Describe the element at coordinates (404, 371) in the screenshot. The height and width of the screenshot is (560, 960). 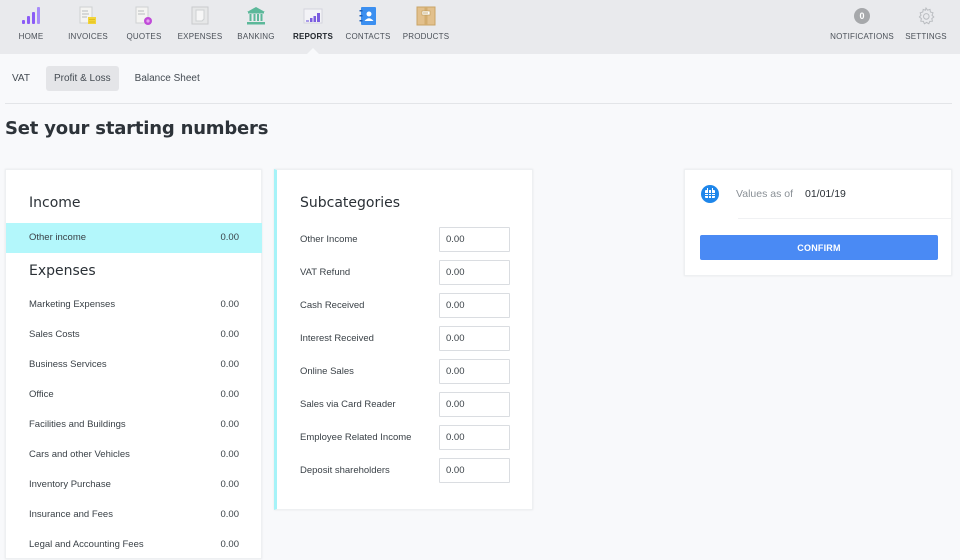
I see `subcategory-row: Online Sales` at that location.